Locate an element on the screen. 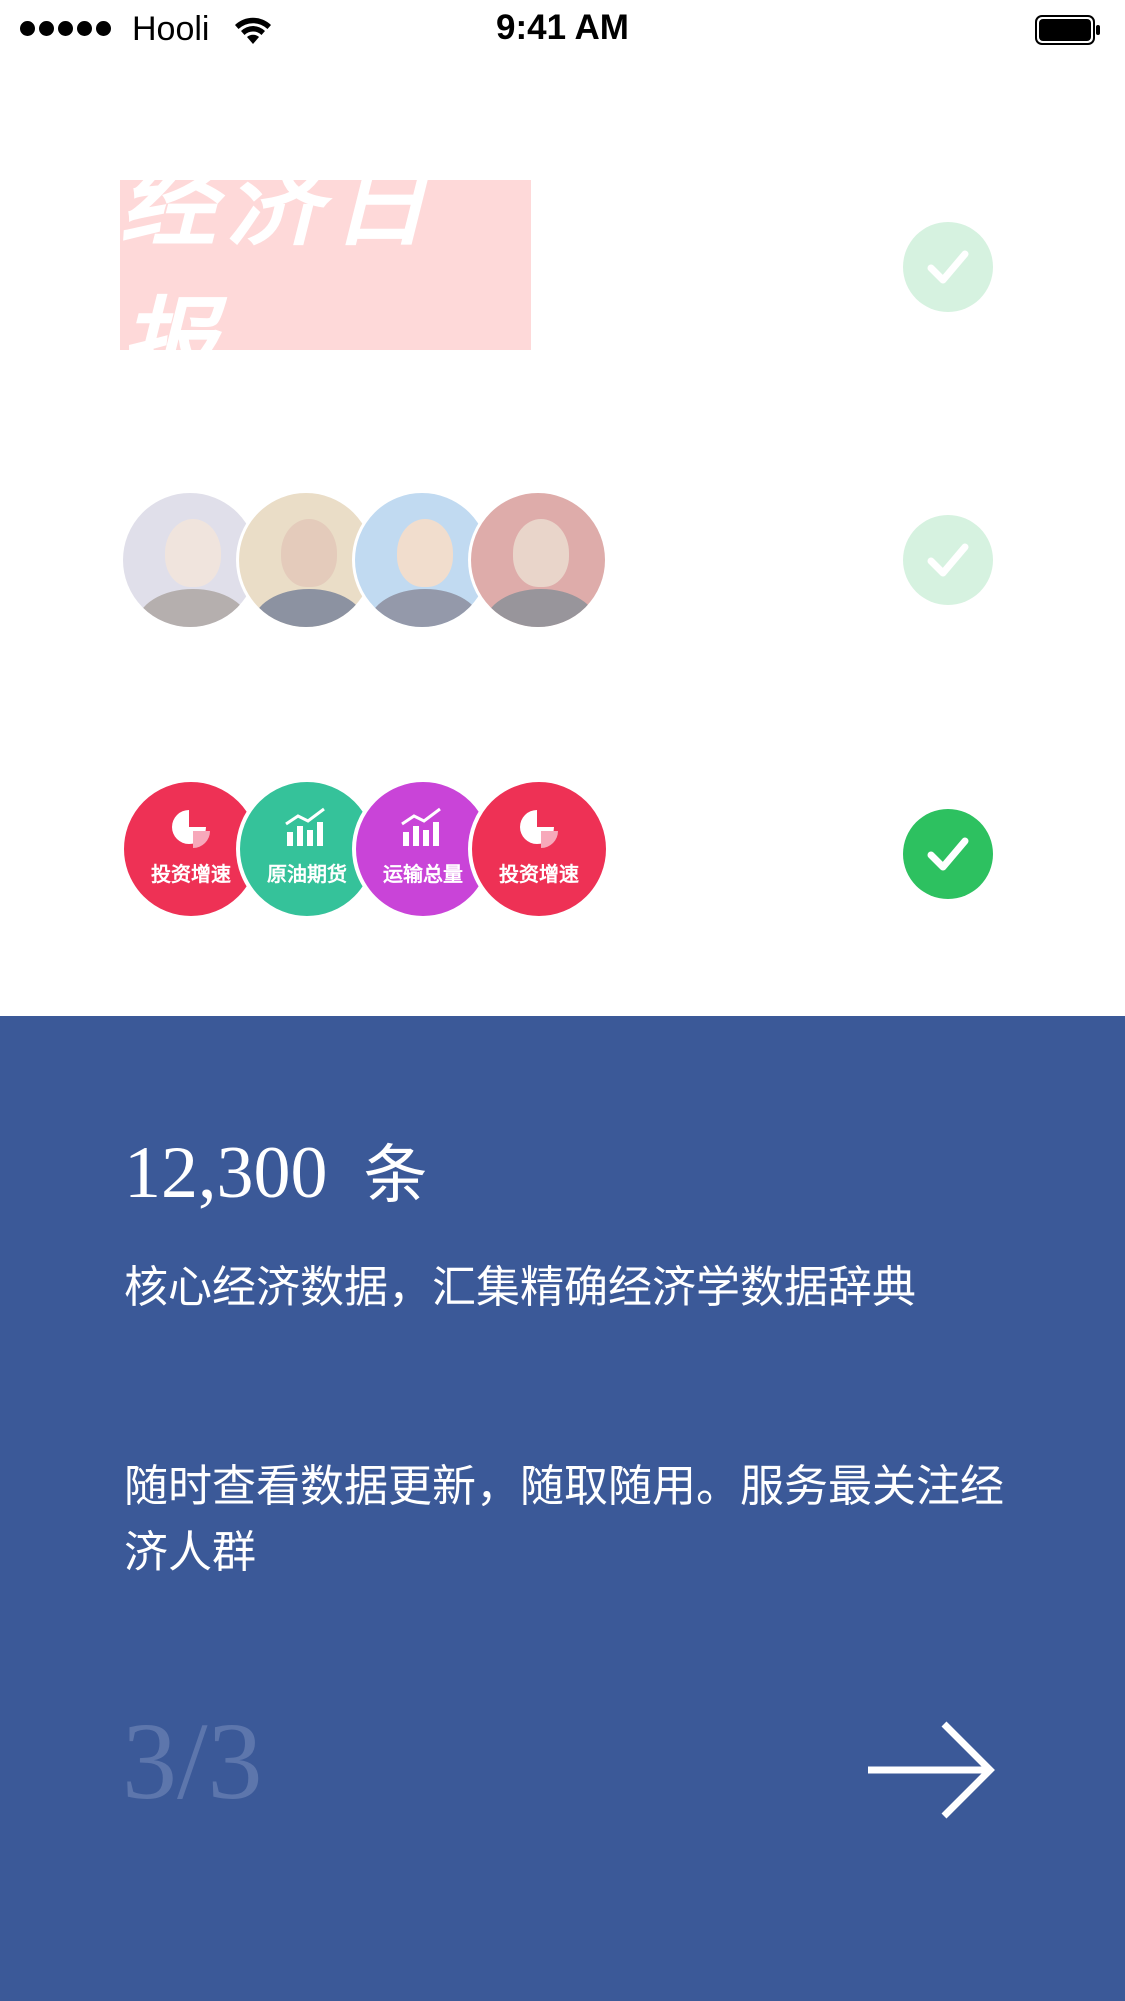 Image resolution: width=1125 pixels, height=2001 pixels. arrow-right-icon is located at coordinates (931, 1770).